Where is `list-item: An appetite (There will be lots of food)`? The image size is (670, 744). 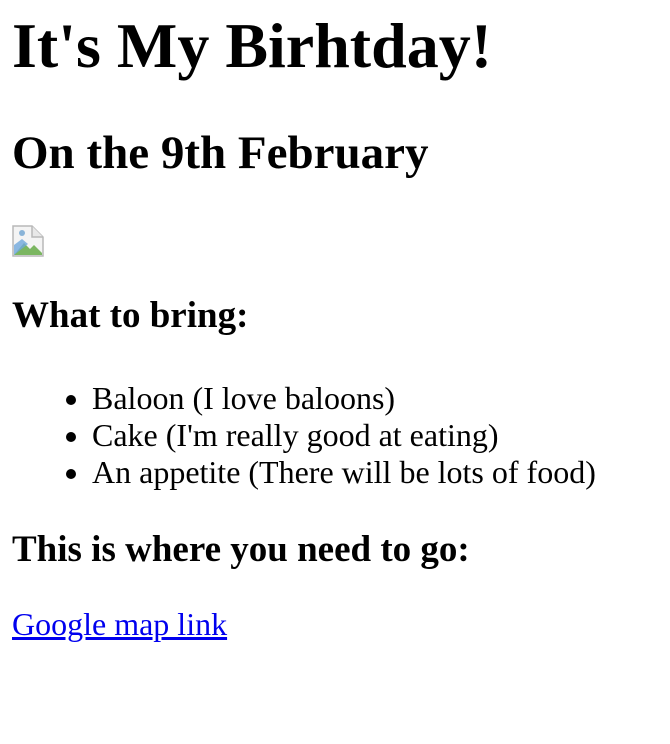
list-item: An appetite (There will be lots of food) is located at coordinates (375, 472).